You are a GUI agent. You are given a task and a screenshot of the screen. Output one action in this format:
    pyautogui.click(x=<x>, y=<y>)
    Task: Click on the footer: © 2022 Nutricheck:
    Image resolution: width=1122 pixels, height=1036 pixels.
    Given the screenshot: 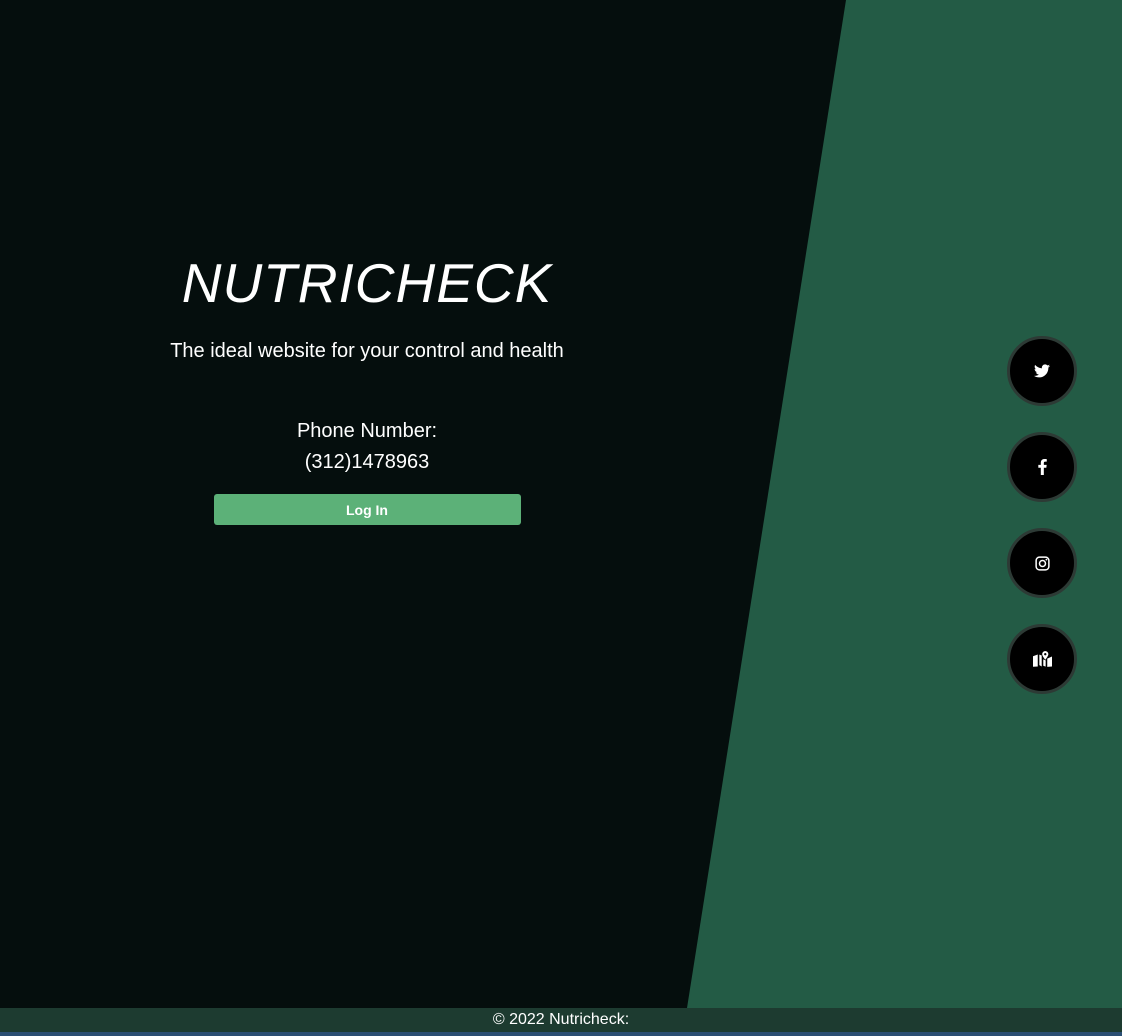 What is the action you would take?
    pyautogui.click(x=561, y=1020)
    